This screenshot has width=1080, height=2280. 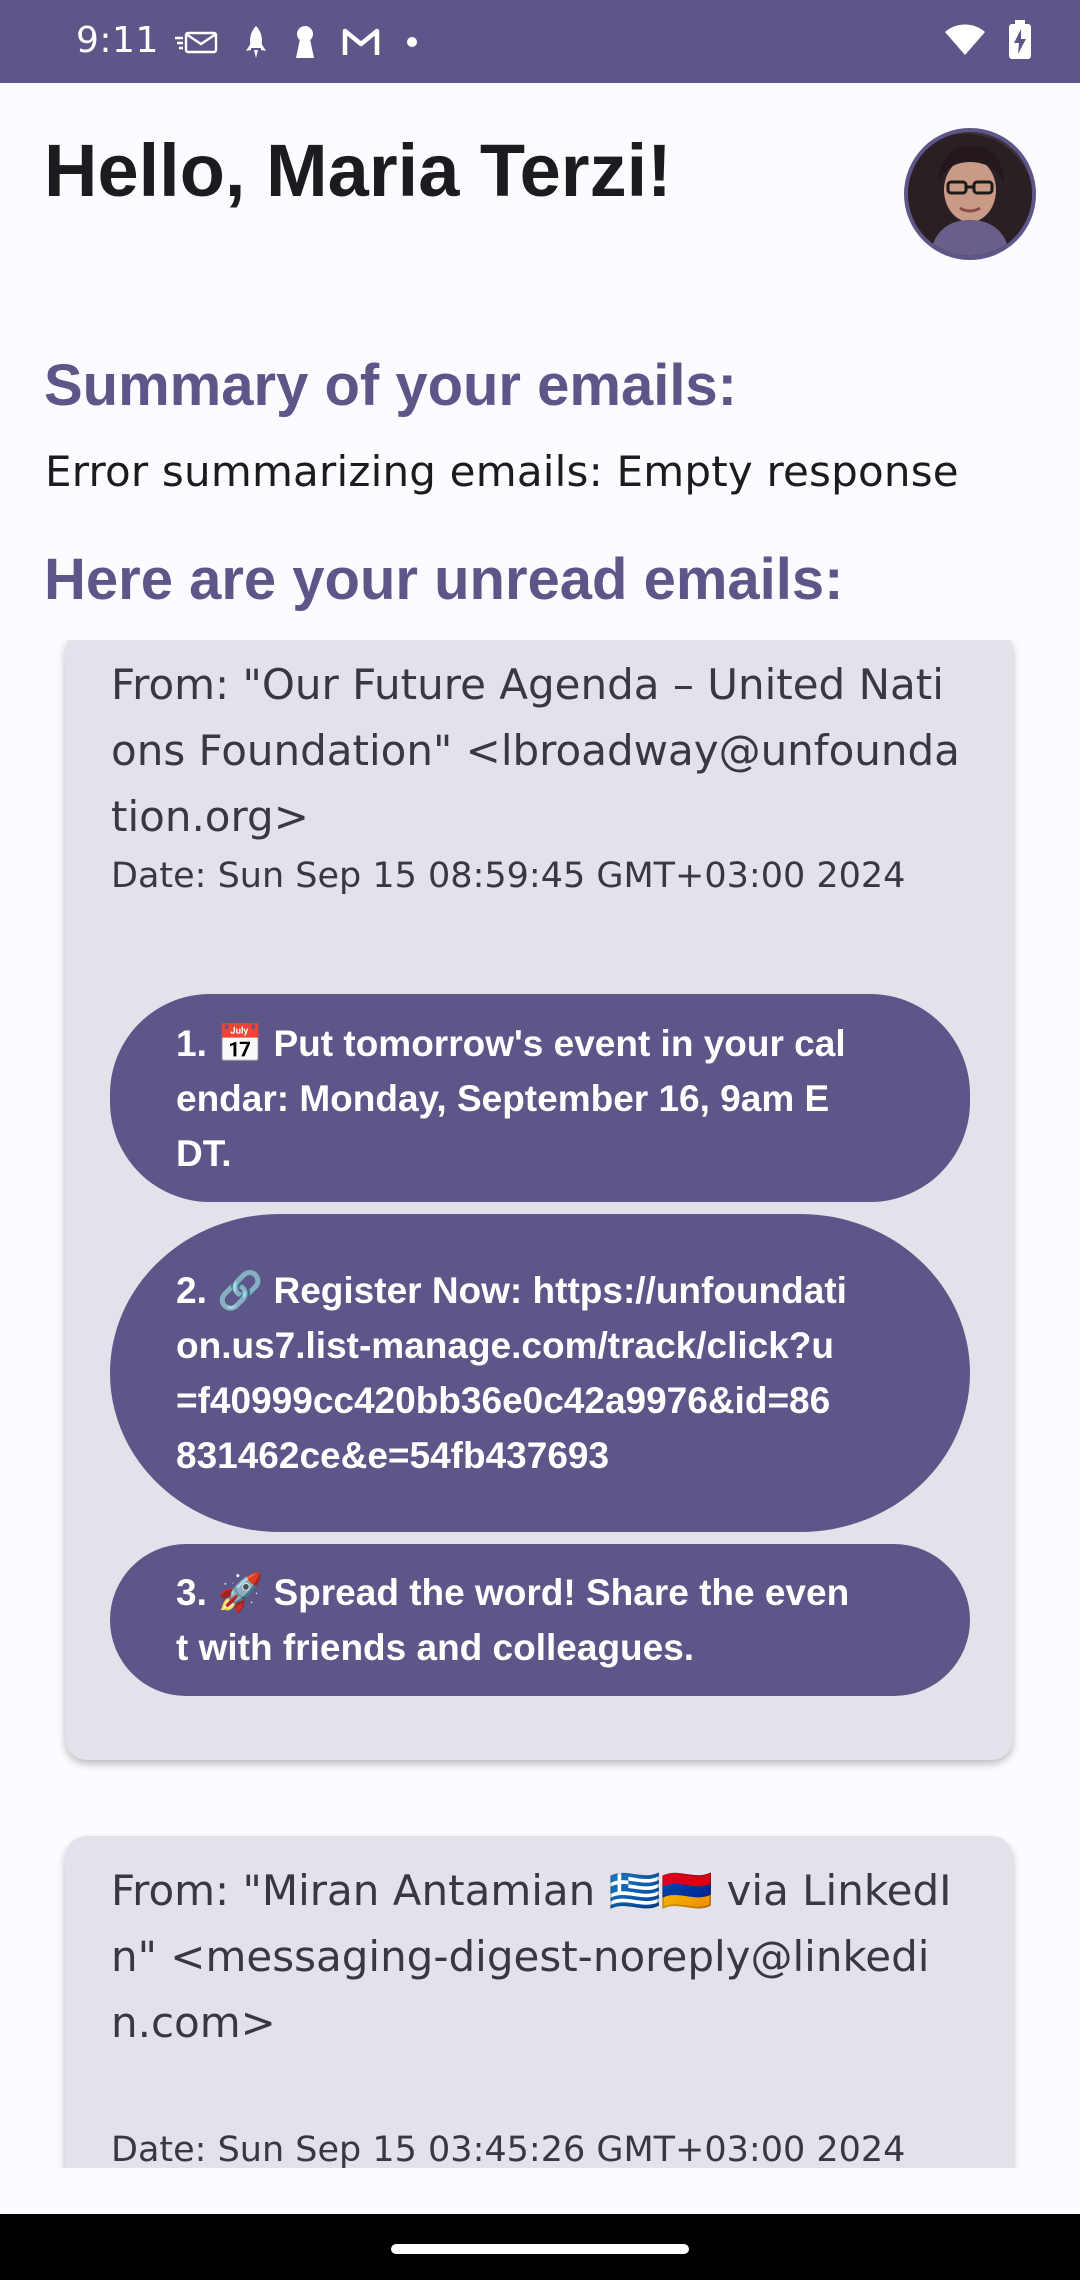 I want to click on status-time: 9:11, so click(x=117, y=40).